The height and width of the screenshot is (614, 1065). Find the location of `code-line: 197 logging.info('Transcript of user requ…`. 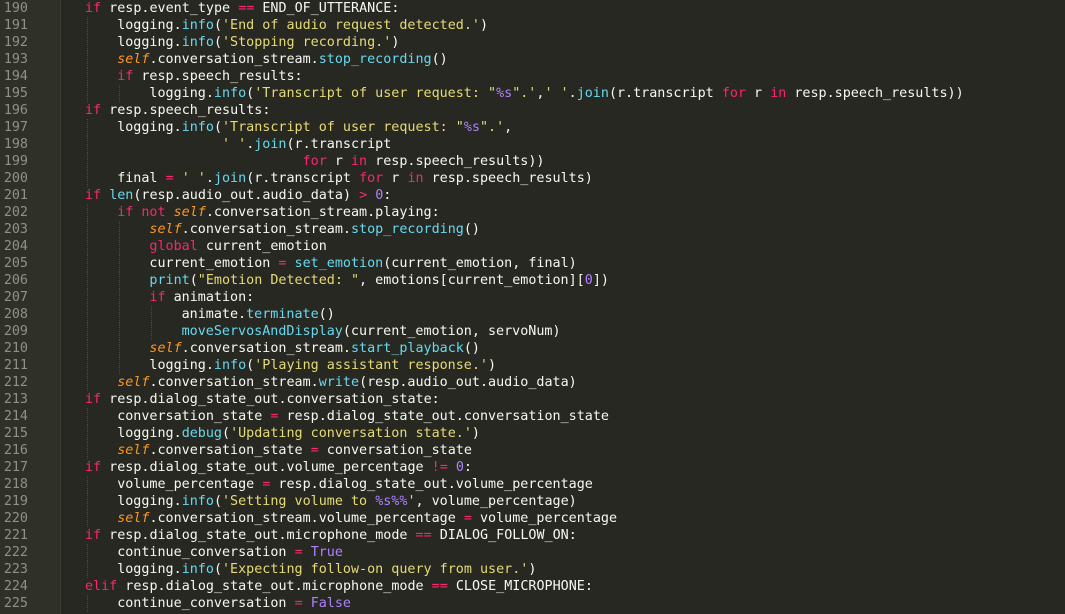

code-line: 197 logging.info('Transcript of user requ… is located at coordinates (532, 127).